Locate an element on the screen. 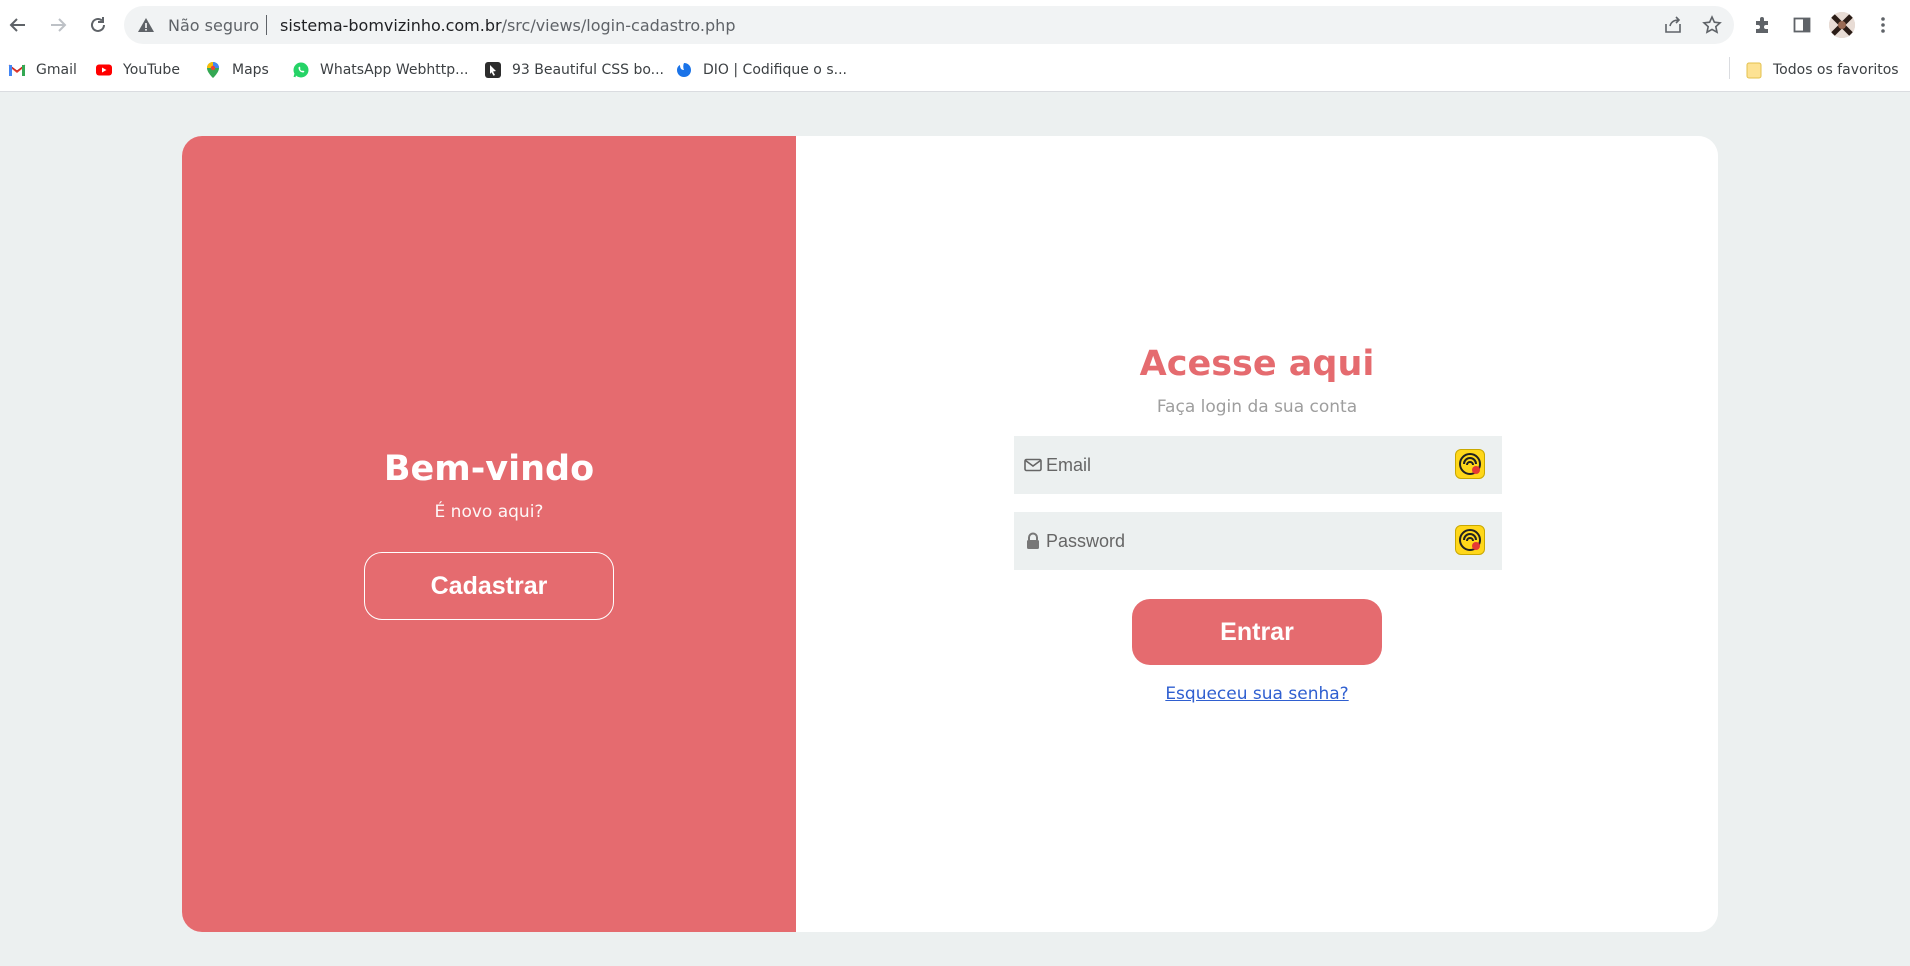 This screenshot has height=966, width=1910. bookmark-site-icon is located at coordinates (493, 70).